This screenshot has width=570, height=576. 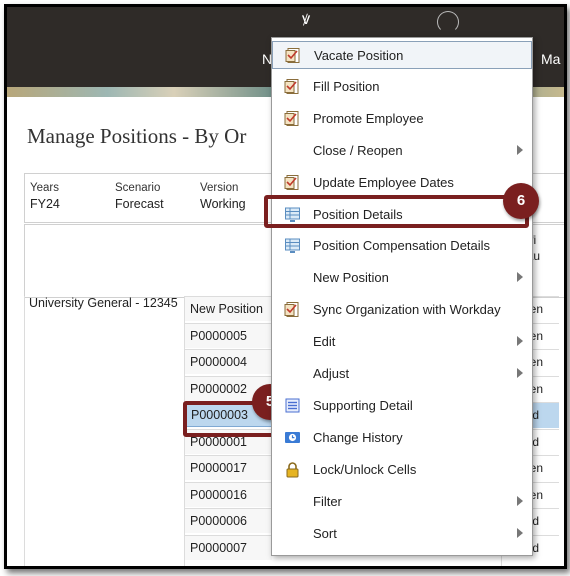 What do you see at coordinates (402, 502) in the screenshot?
I see `menu-item-filter: Filter` at bounding box center [402, 502].